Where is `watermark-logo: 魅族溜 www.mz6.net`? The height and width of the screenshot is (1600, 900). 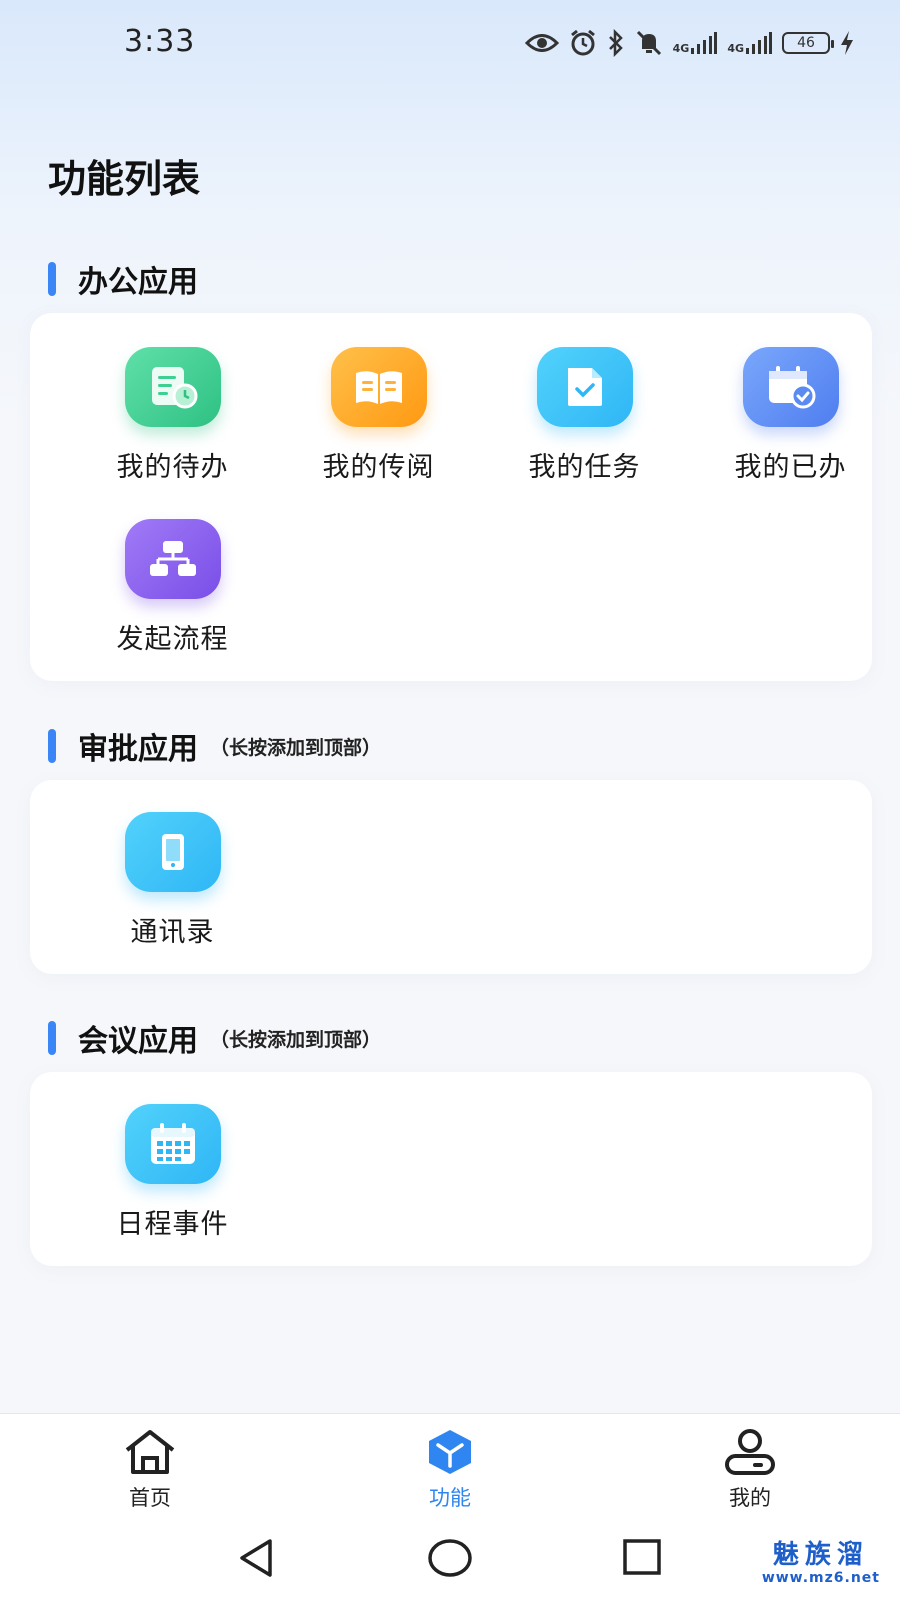 watermark-logo: 魅族溜 www.mz6.net is located at coordinates (821, 1563).